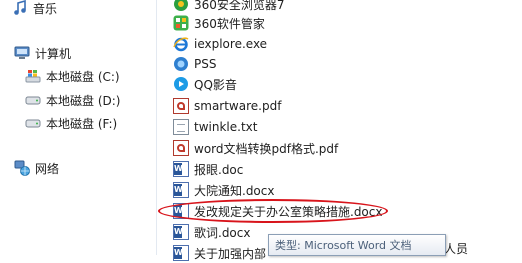 Image resolution: width=522 pixels, height=263 pixels. I want to click on nav-item-drive-c: 本地磁盘 (C:), so click(72, 76).